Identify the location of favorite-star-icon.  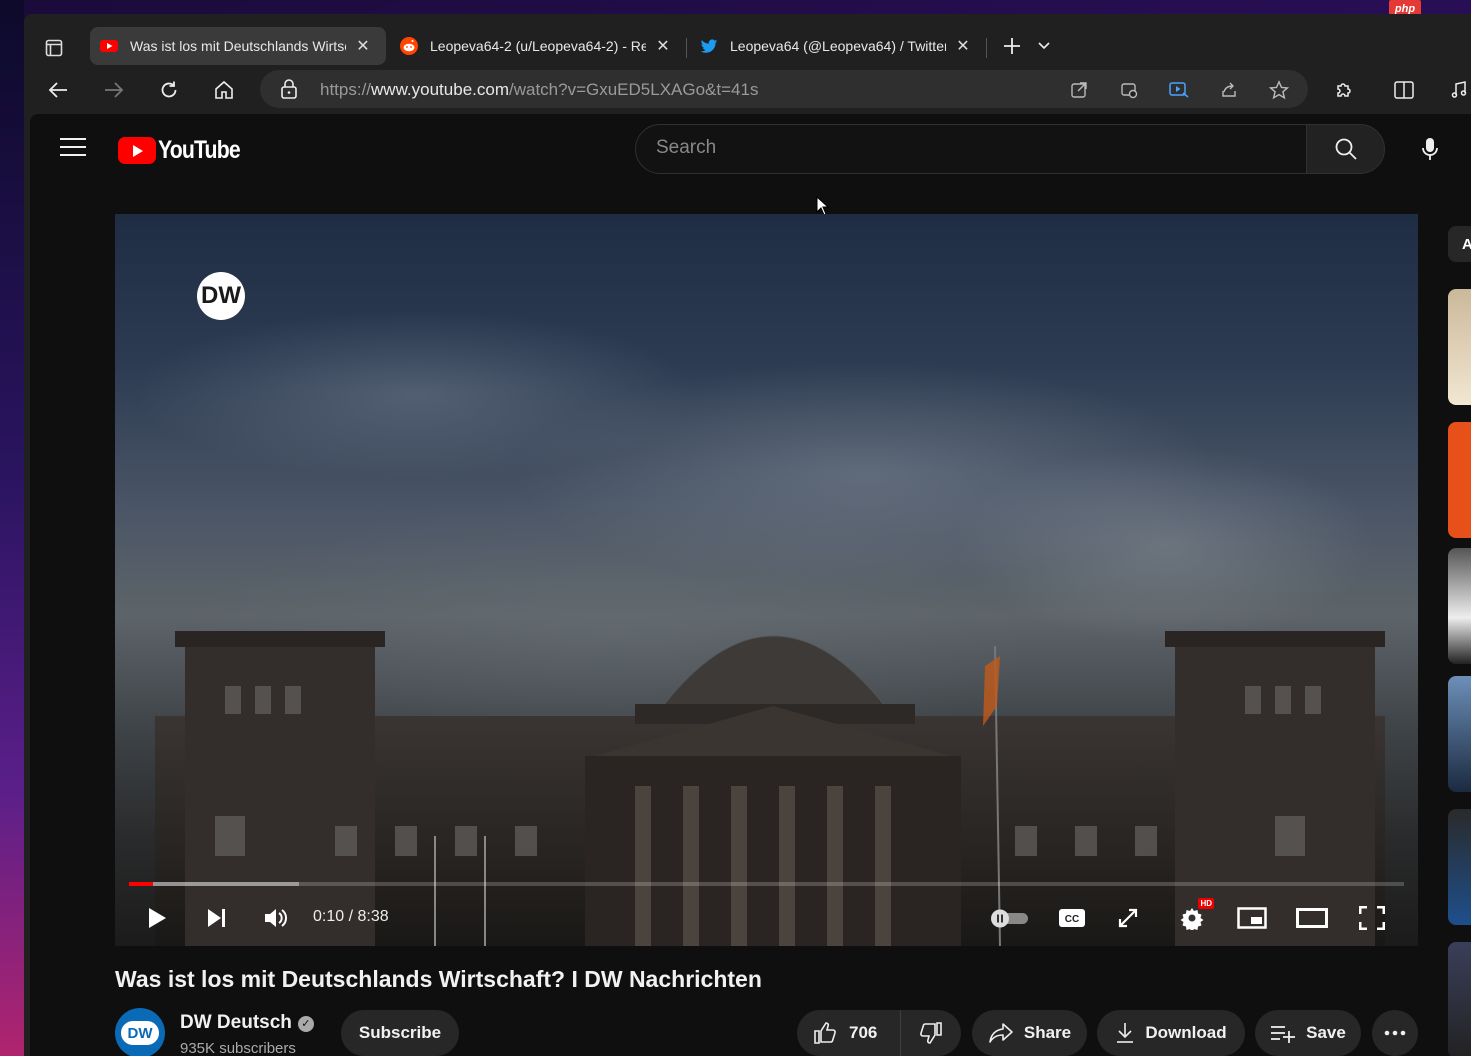
(1279, 90).